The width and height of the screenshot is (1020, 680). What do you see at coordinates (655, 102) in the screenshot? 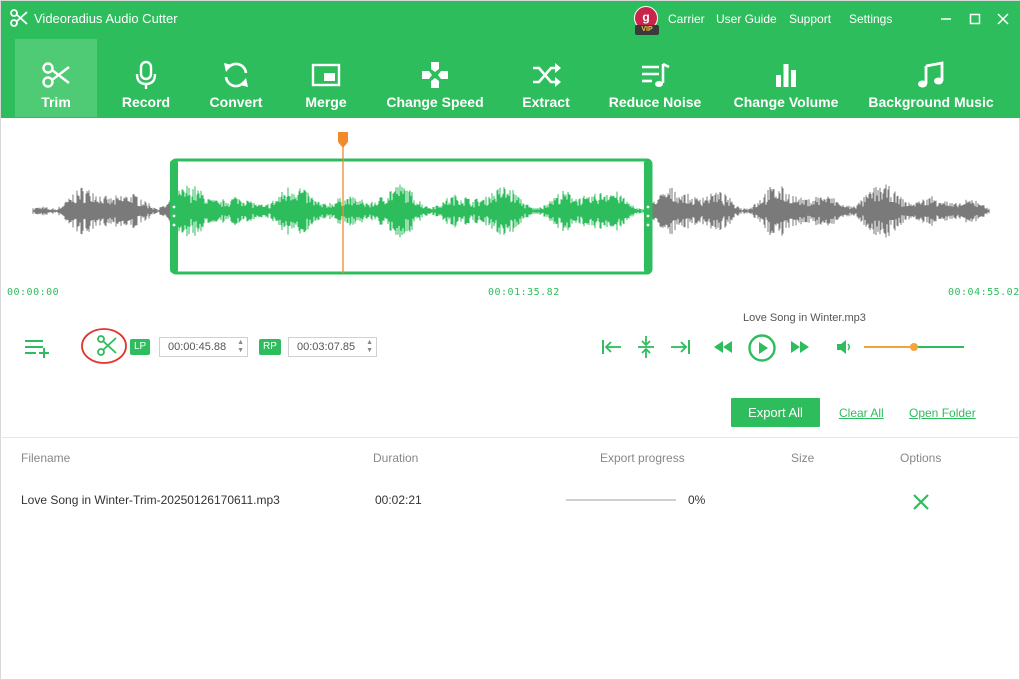
I see `tab-label: Reduce Noise` at bounding box center [655, 102].